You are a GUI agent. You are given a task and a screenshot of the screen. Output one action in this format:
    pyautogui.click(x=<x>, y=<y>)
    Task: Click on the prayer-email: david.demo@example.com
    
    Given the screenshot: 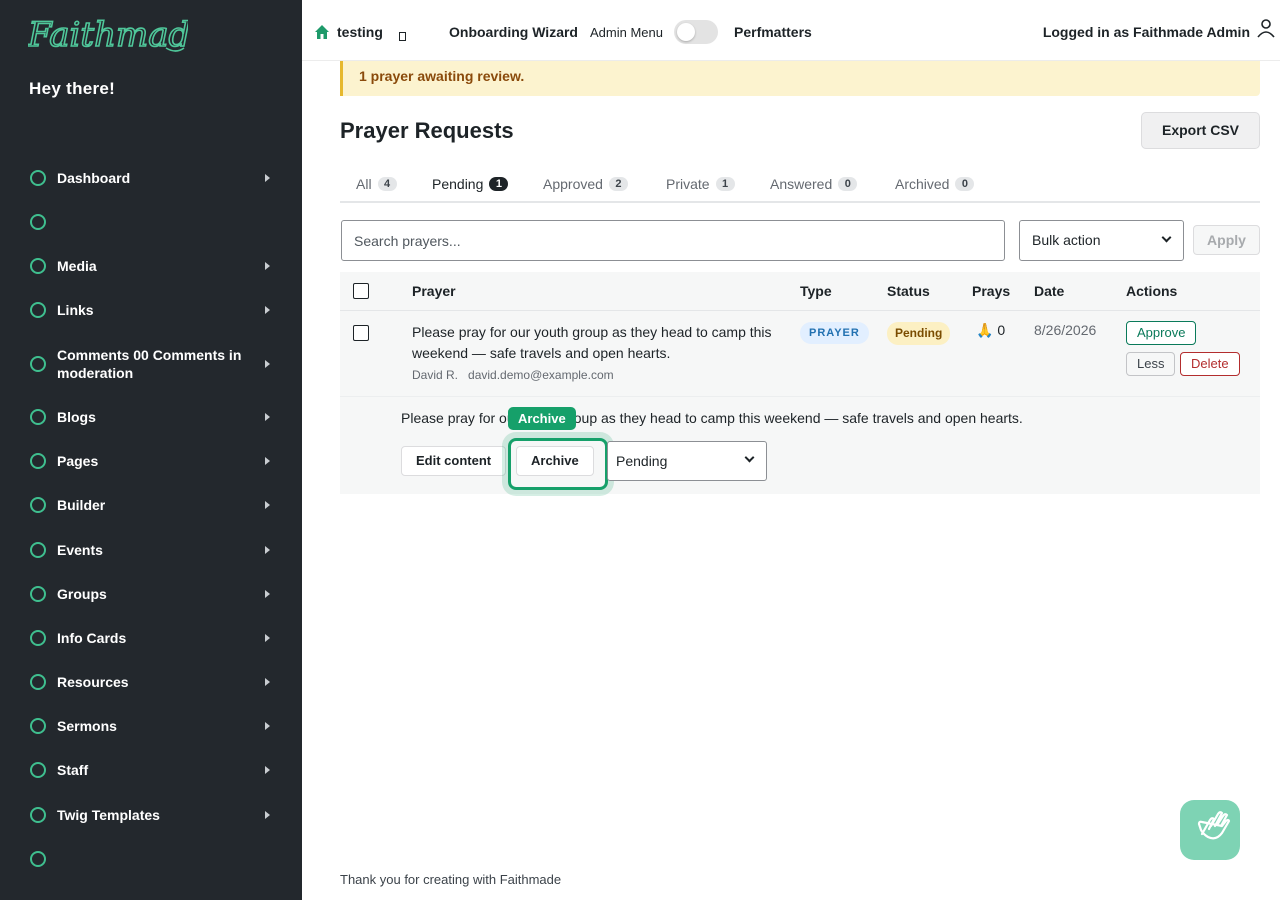 What is the action you would take?
    pyautogui.click(x=541, y=375)
    